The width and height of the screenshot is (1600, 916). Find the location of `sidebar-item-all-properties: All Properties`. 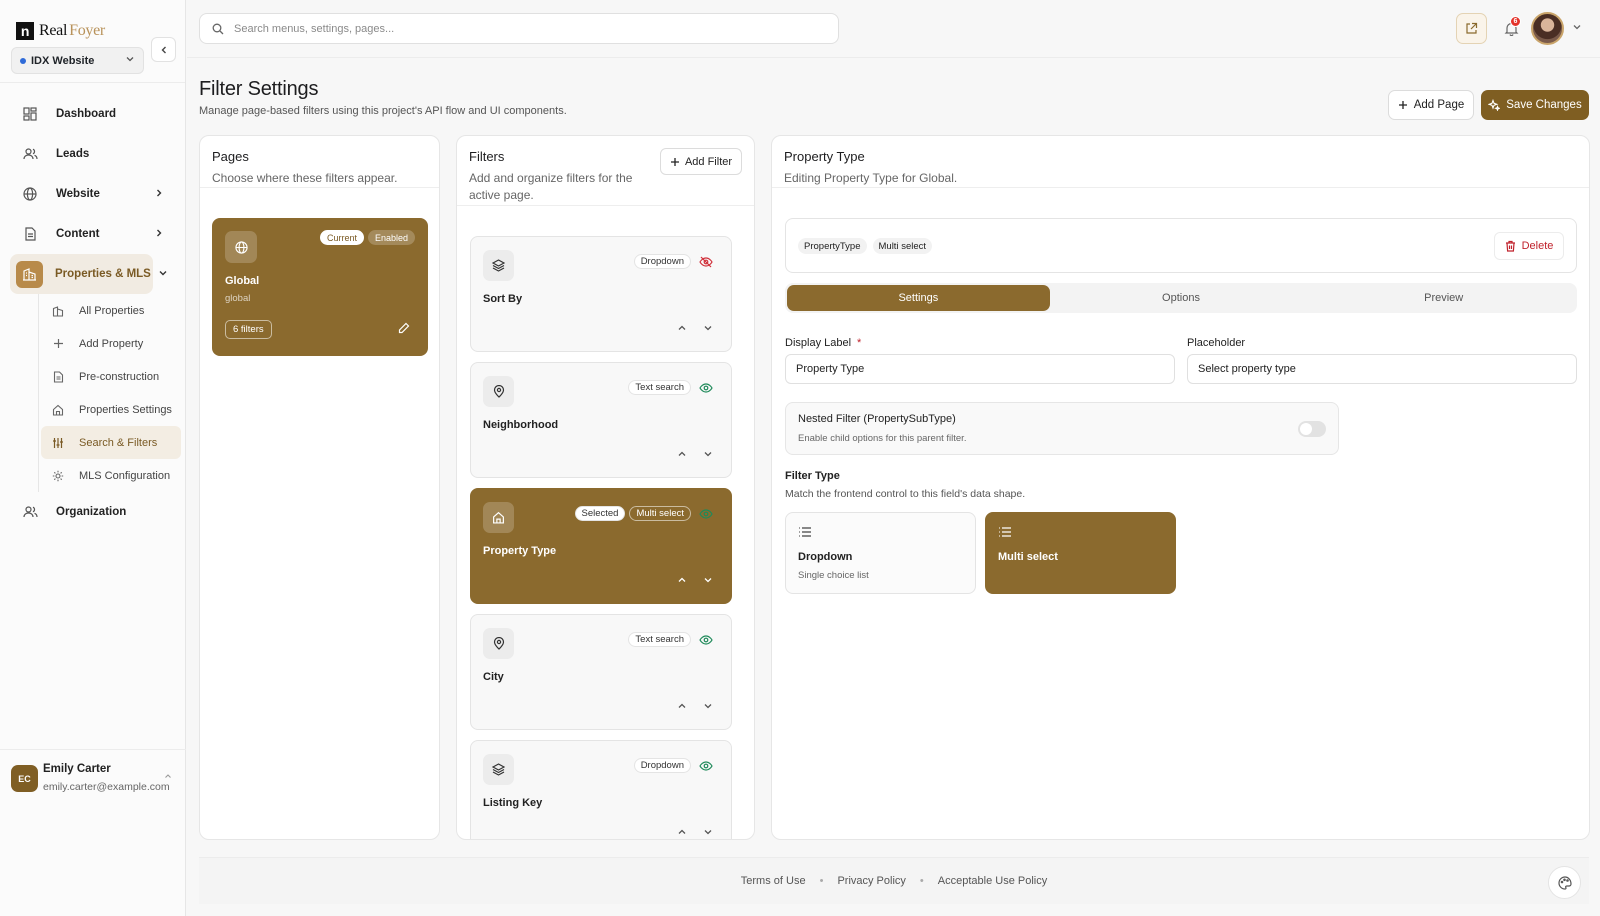

sidebar-item-all-properties: All Properties is located at coordinates (108, 310).